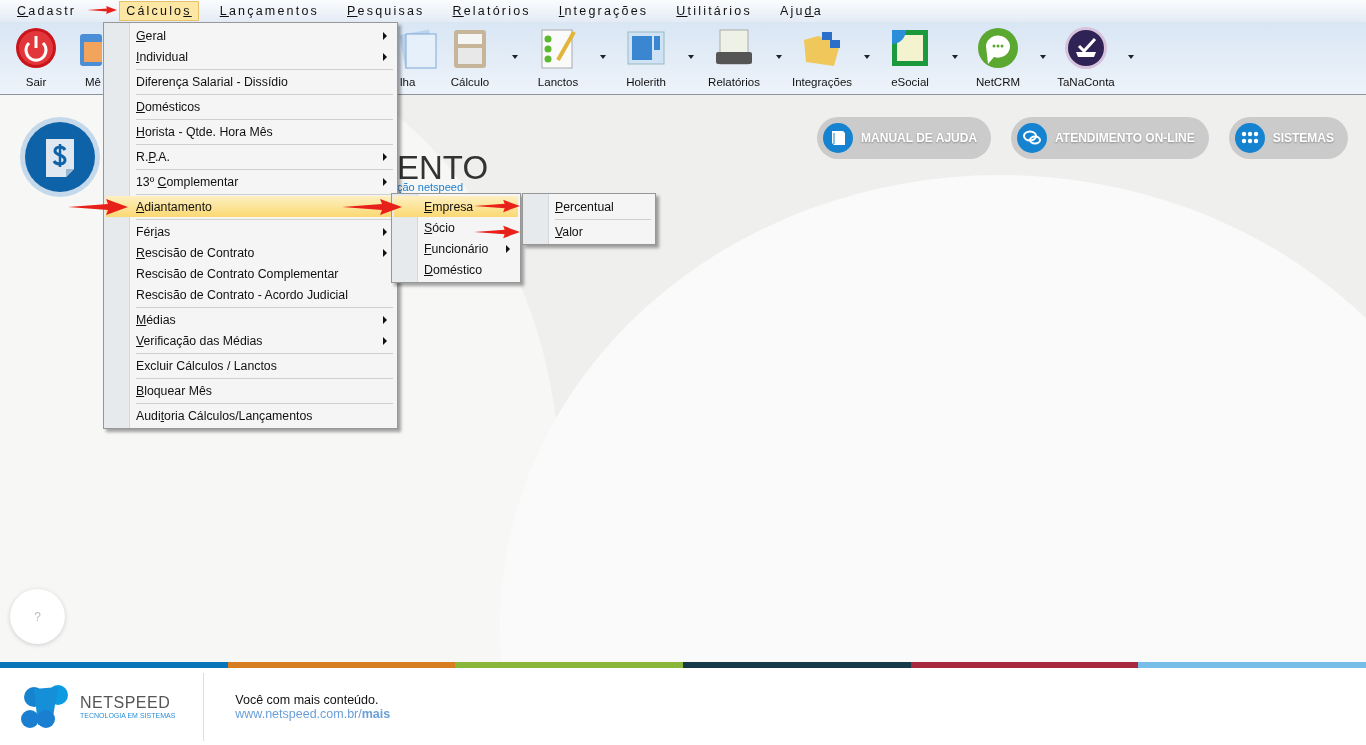 The height and width of the screenshot is (745, 1366). I want to click on toolbar-button: eSocial, so click(910, 55).